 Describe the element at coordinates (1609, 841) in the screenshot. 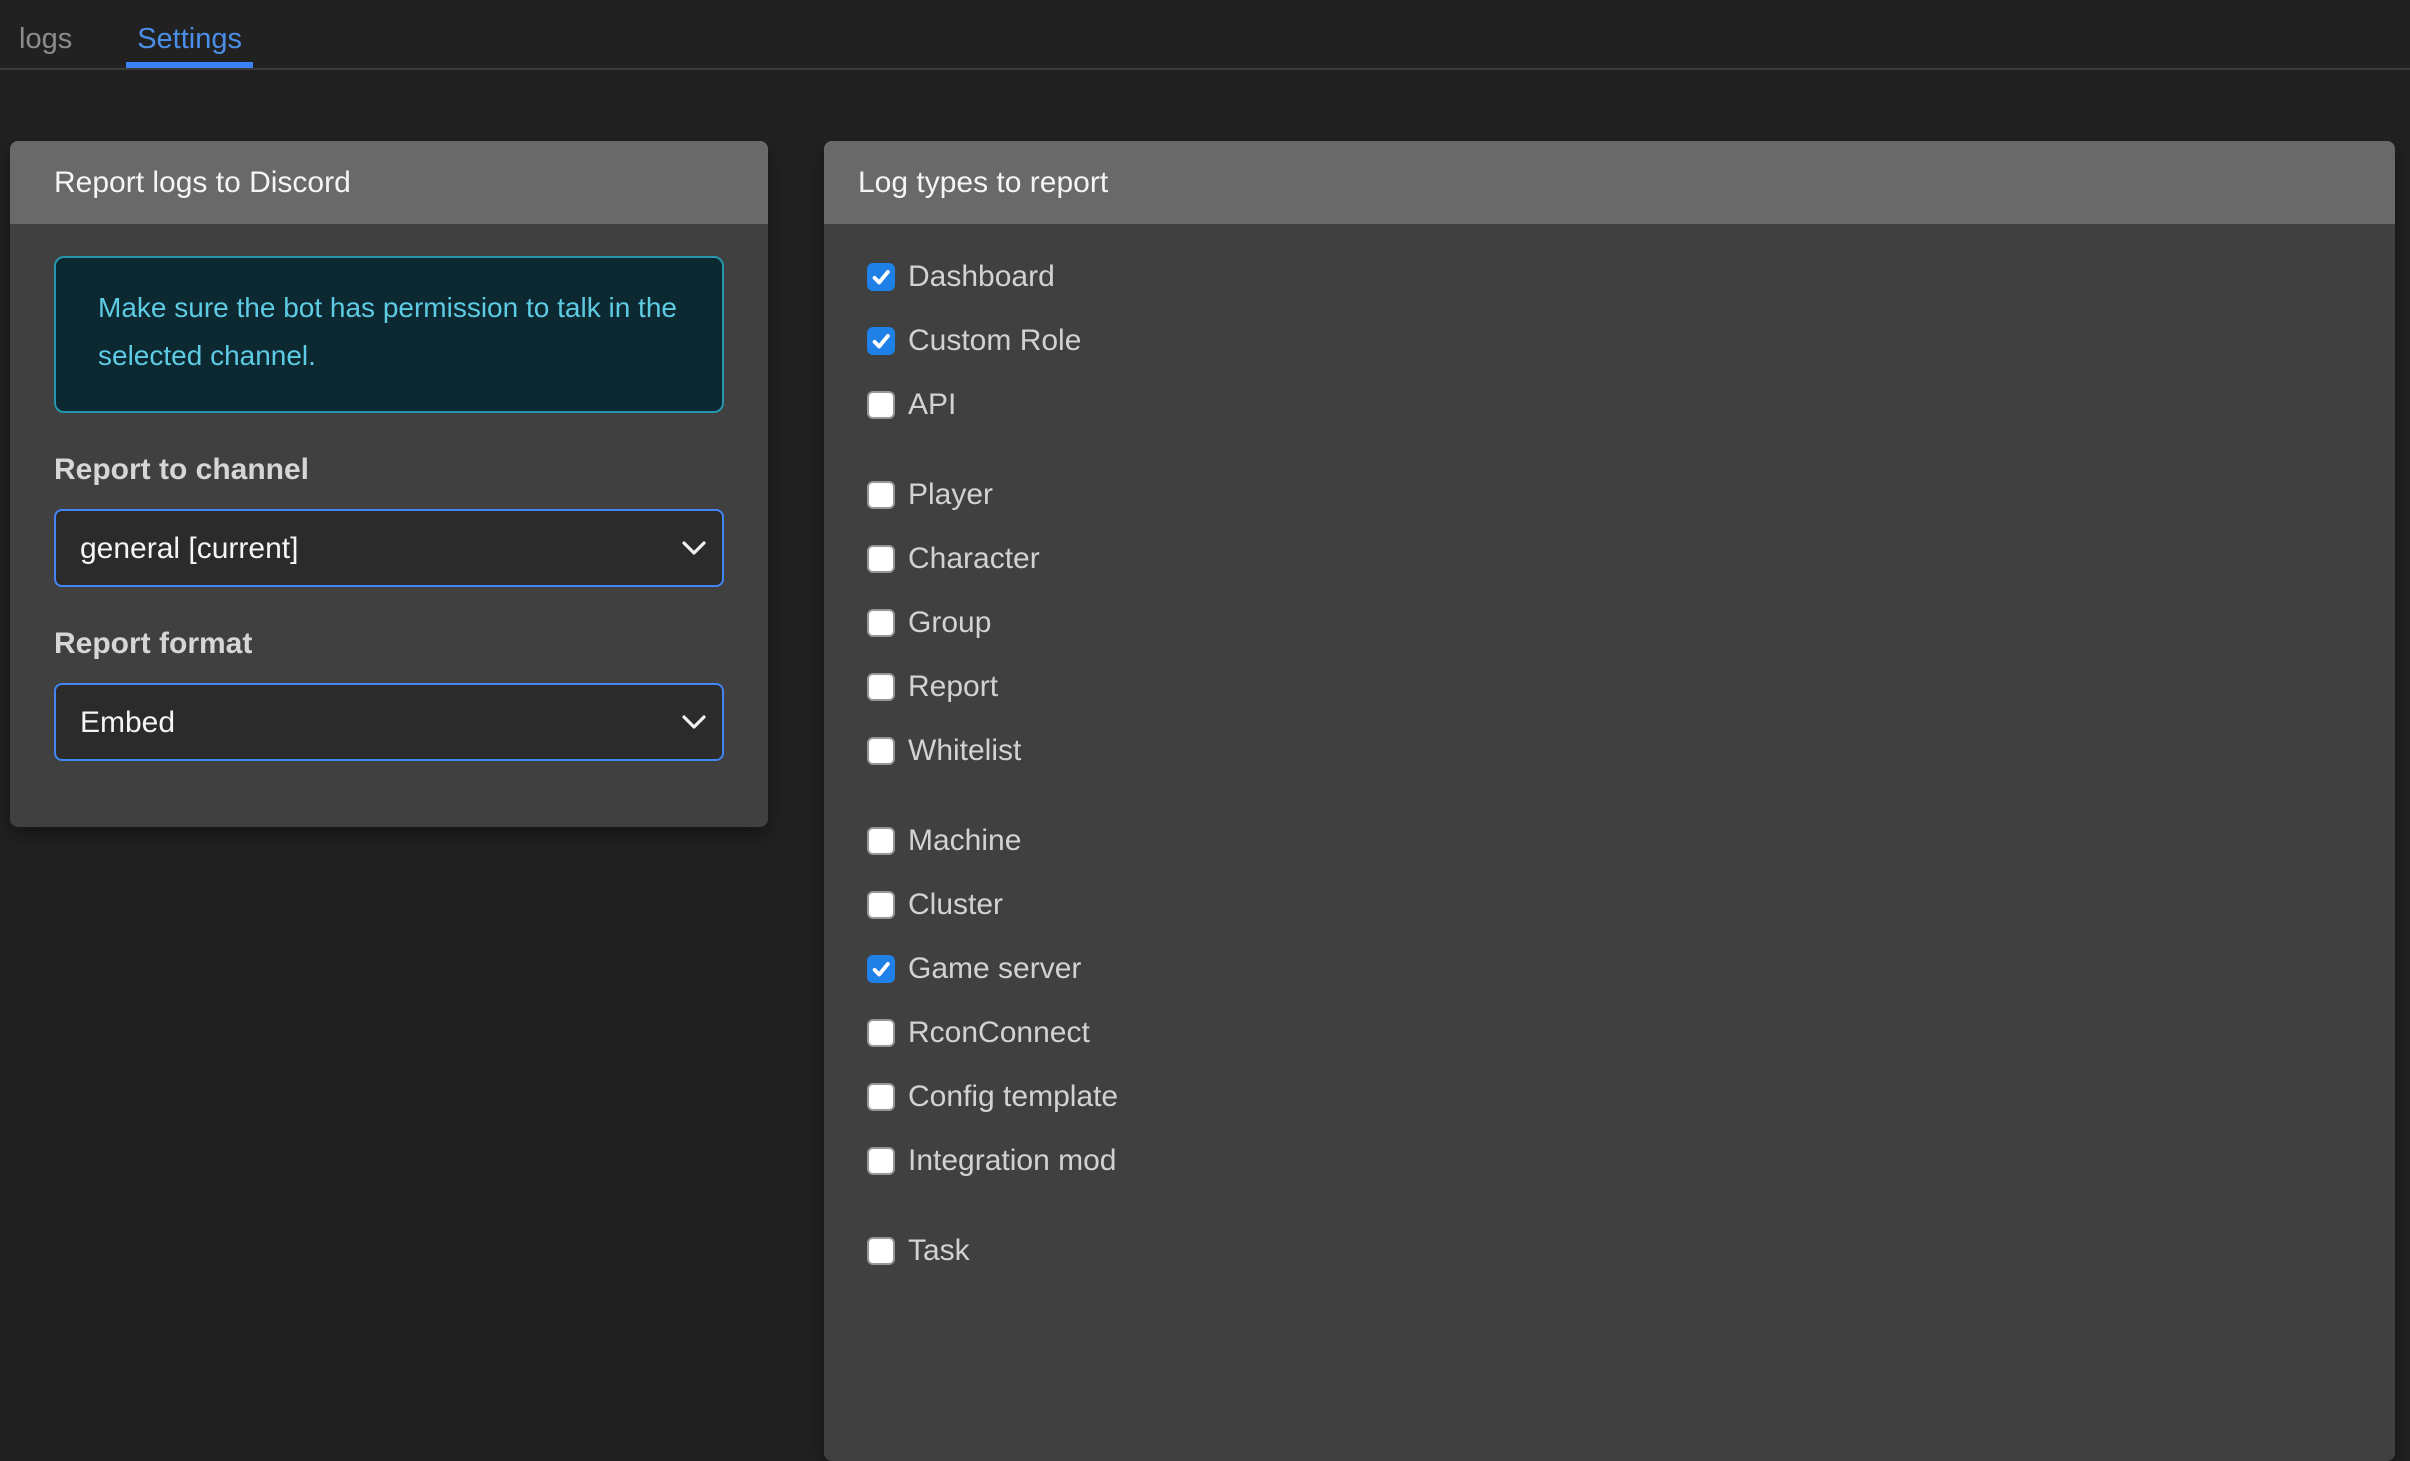

I see `log-type-row: Machine` at that location.